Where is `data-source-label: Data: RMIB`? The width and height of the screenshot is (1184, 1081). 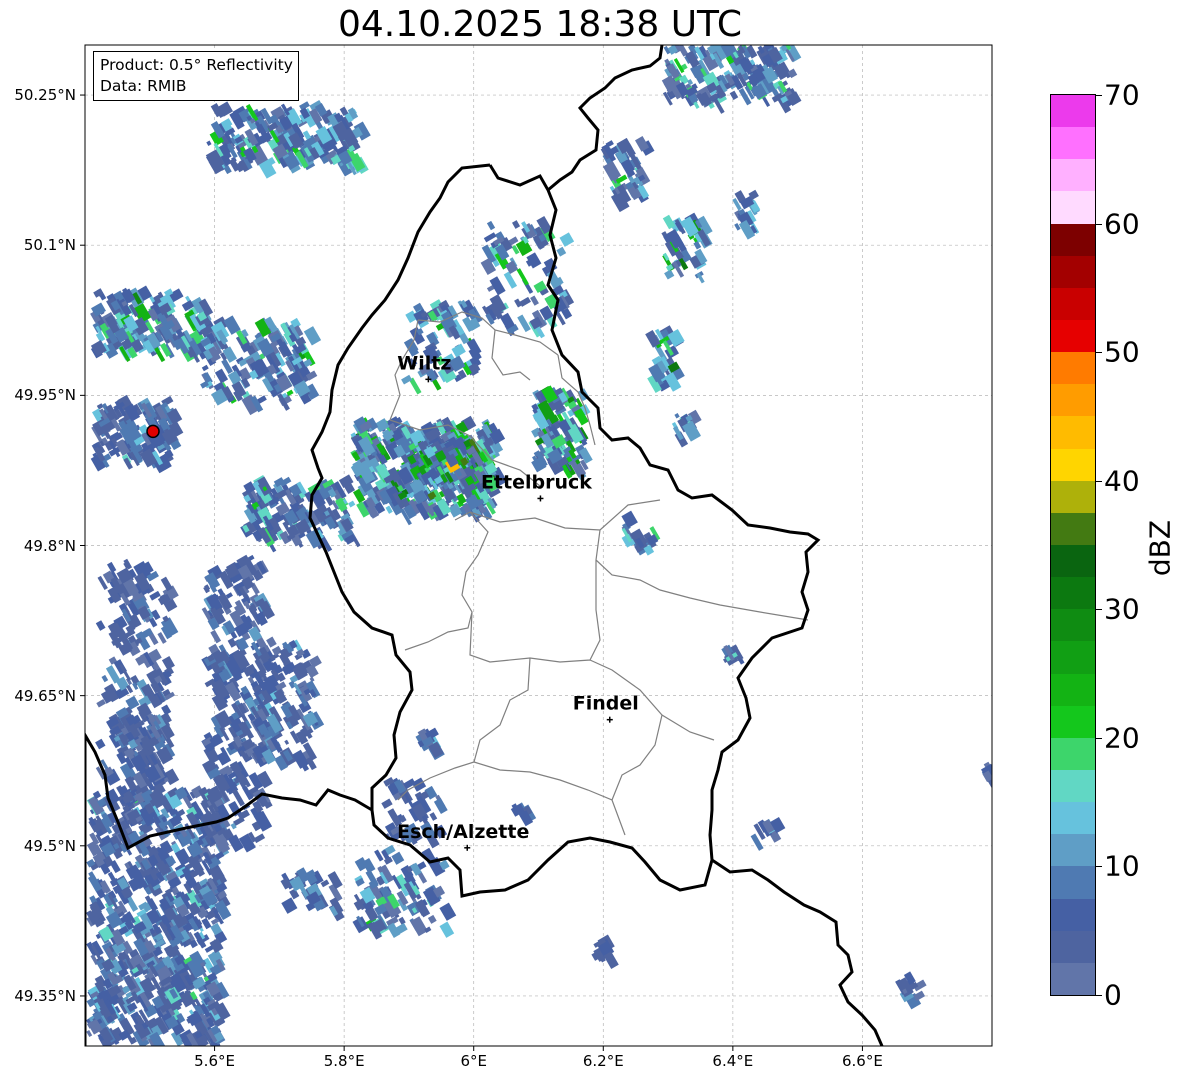 data-source-label: Data: RMIB is located at coordinates (143, 86).